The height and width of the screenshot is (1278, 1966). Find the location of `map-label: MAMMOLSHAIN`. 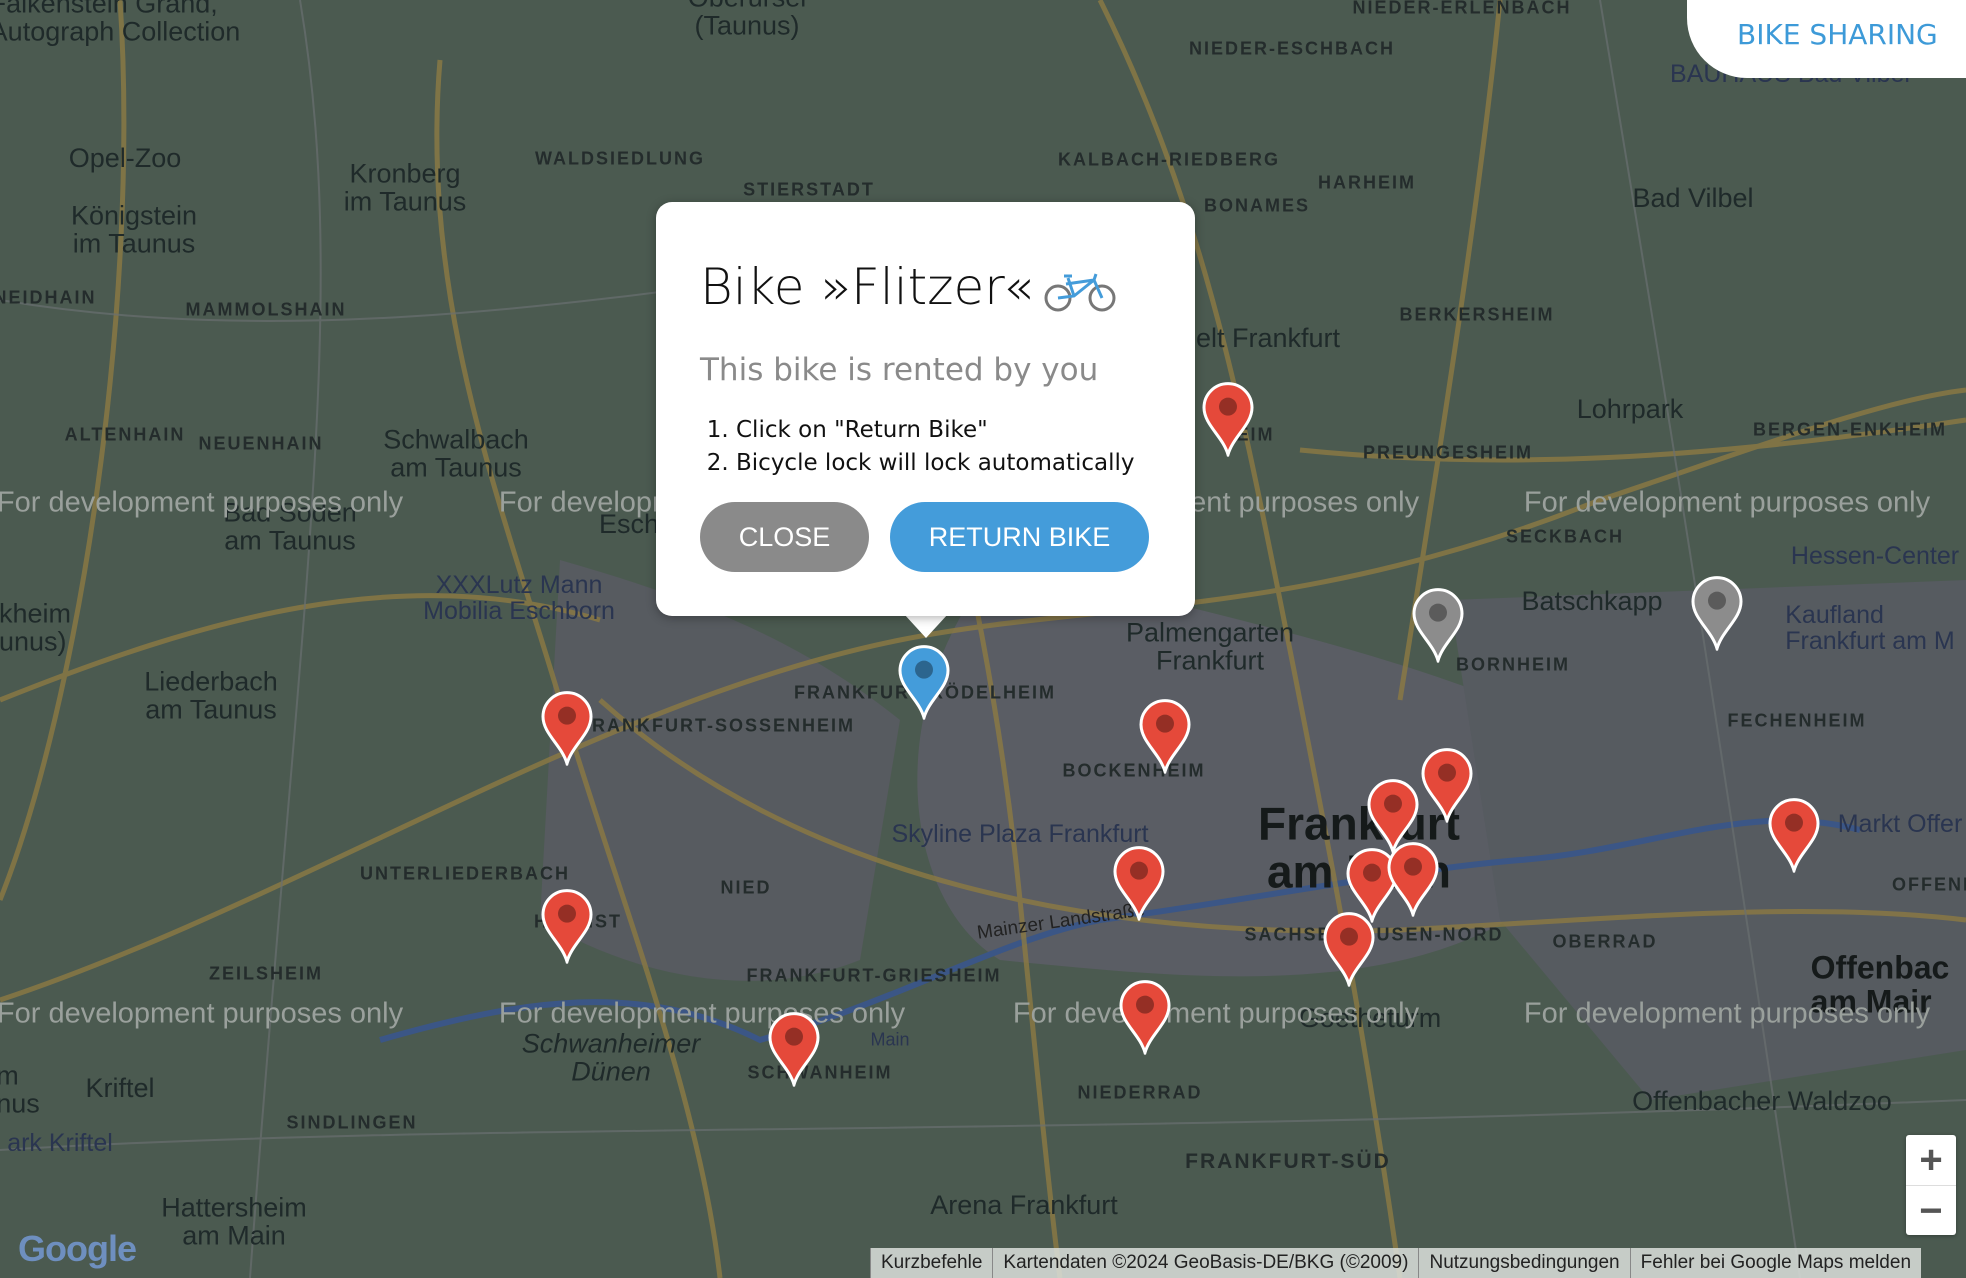

map-label: MAMMOLSHAIN is located at coordinates (266, 309).